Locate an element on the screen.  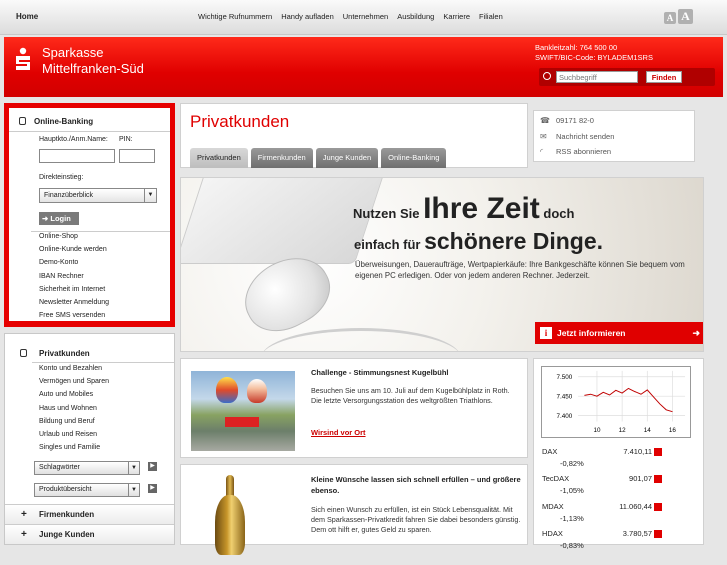
keyword-select: Schlagwörter ▼ is located at coordinates (87, 468).